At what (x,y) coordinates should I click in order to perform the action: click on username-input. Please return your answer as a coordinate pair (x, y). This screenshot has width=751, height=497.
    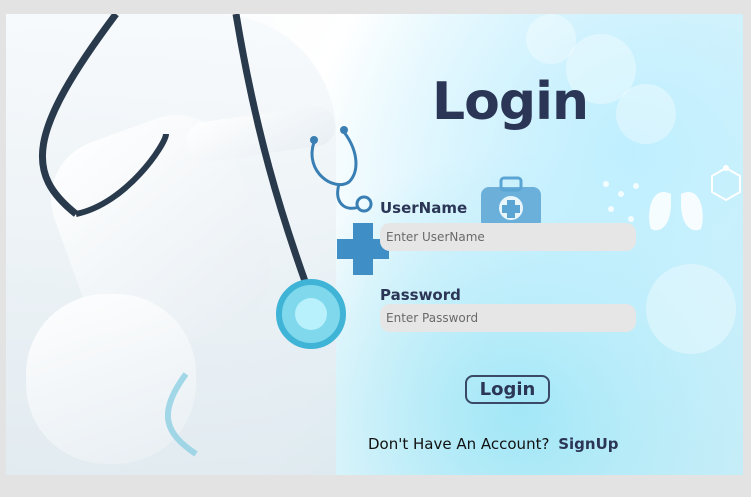
    Looking at the image, I should click on (508, 237).